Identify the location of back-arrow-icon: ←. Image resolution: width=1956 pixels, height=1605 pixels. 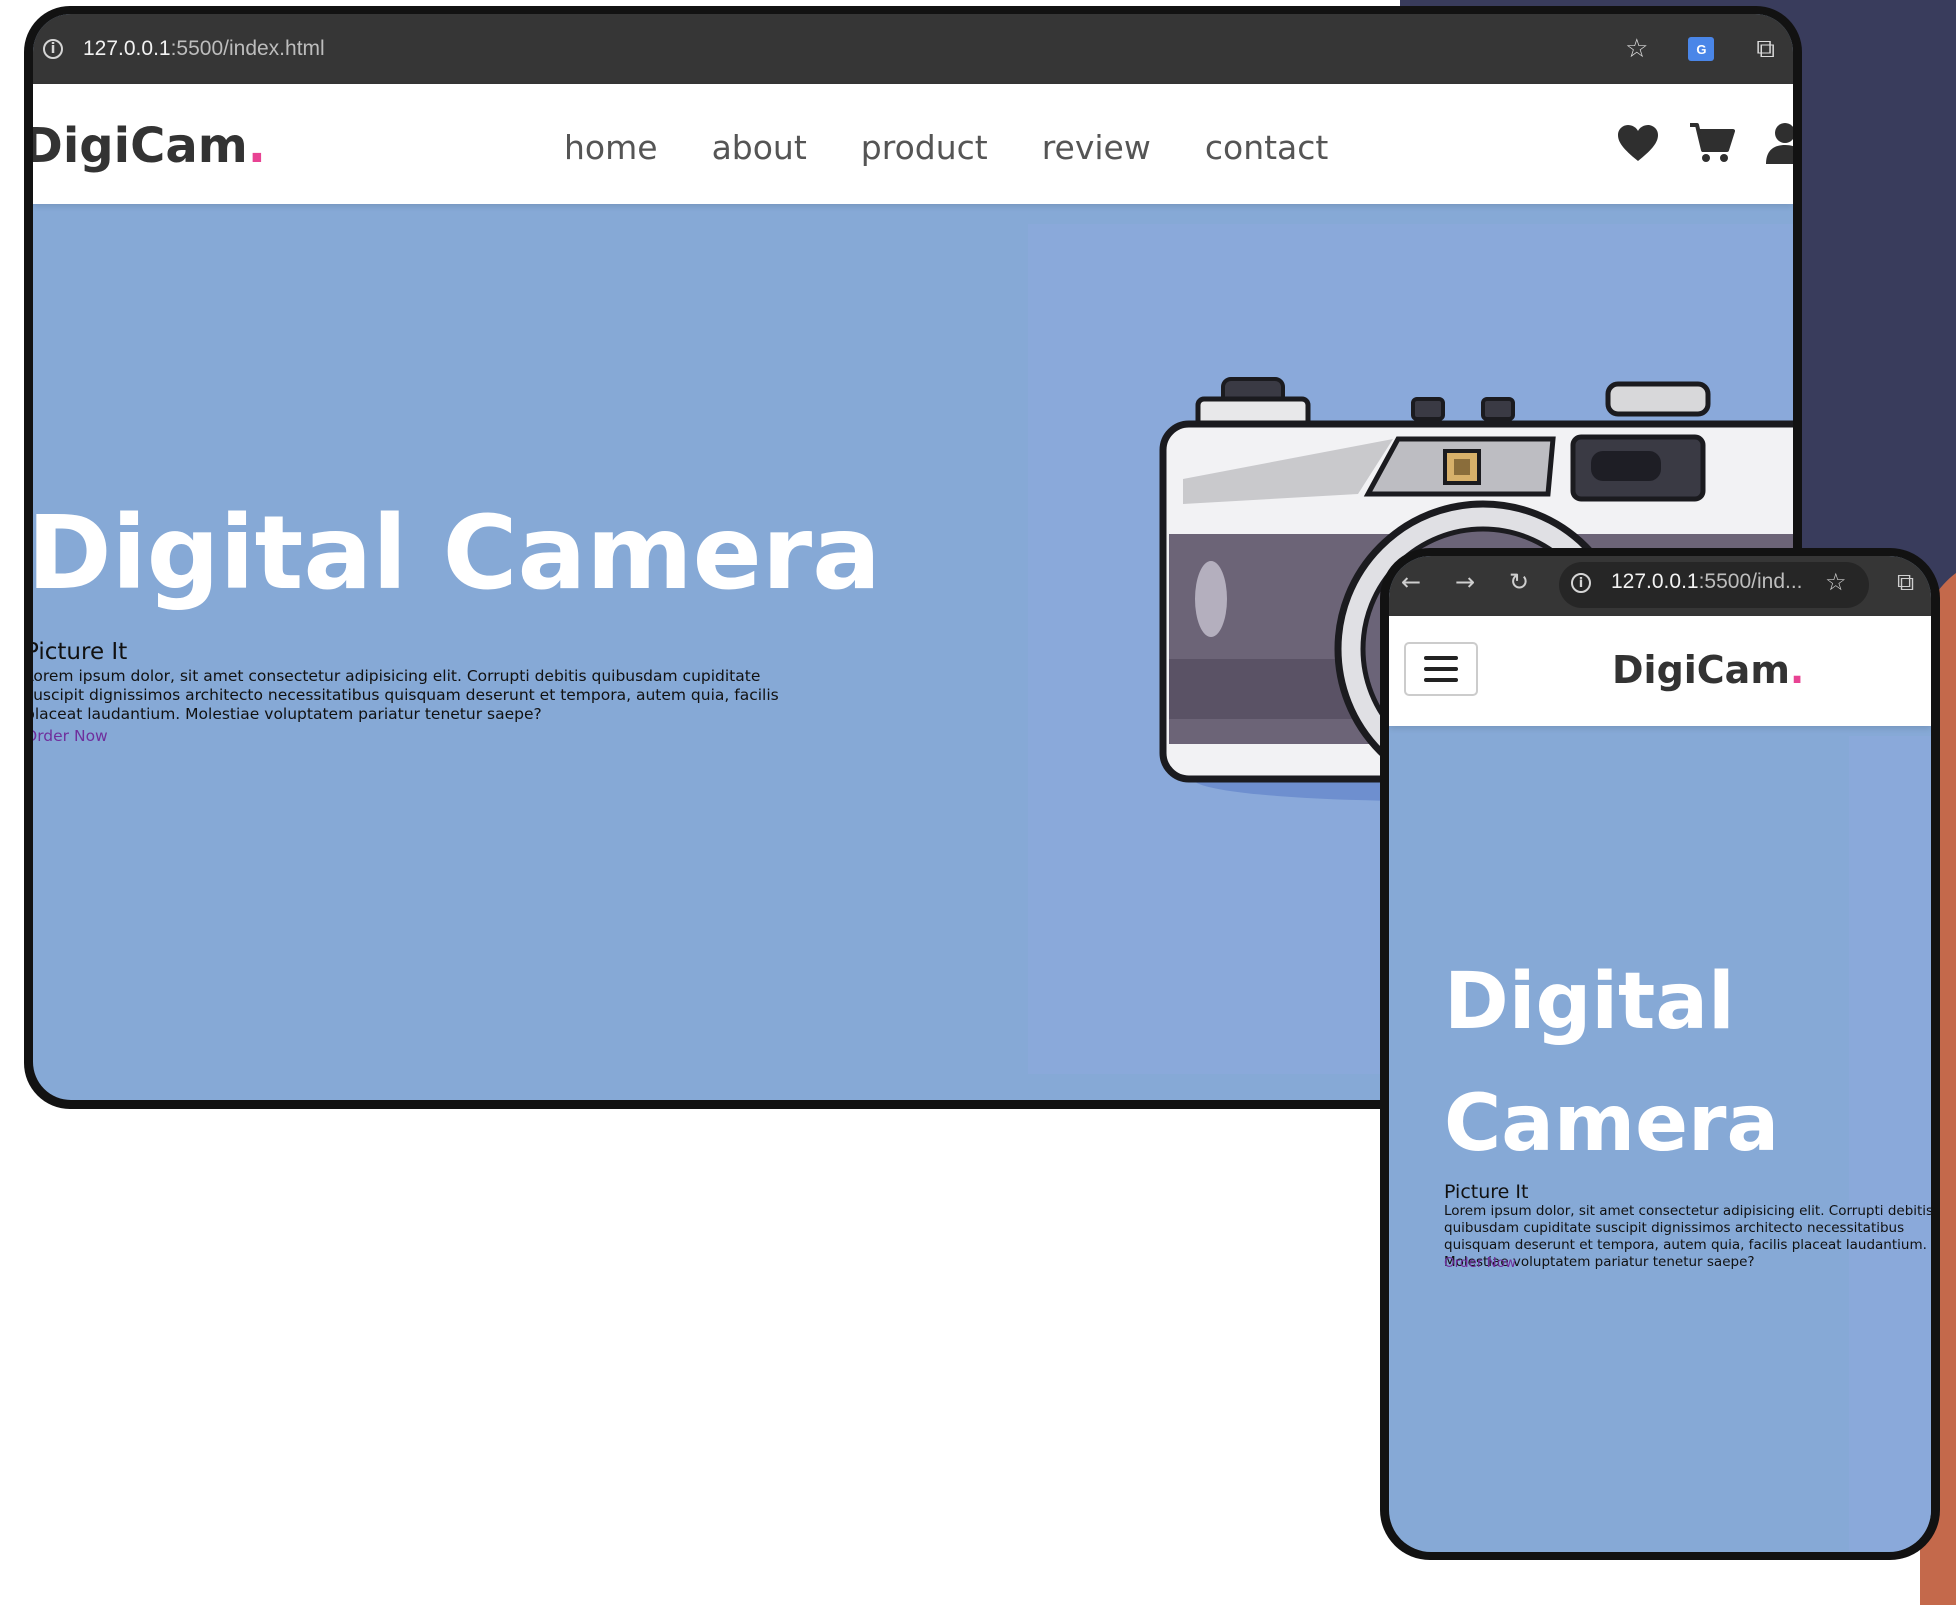
(1411, 582).